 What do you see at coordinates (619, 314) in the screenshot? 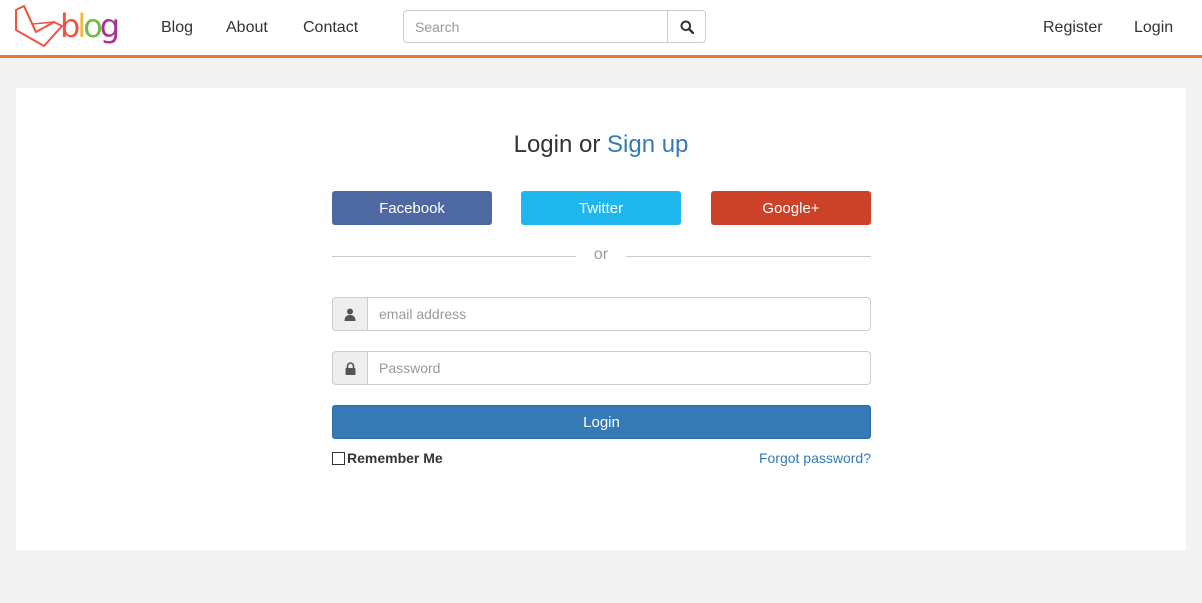
I see `email-field` at bounding box center [619, 314].